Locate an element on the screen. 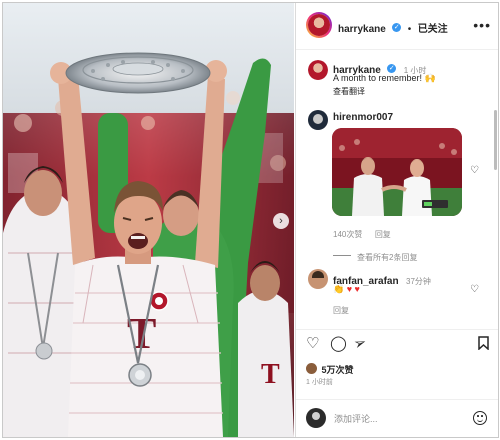  comment-likes: 140次赞 is located at coordinates (348, 234).